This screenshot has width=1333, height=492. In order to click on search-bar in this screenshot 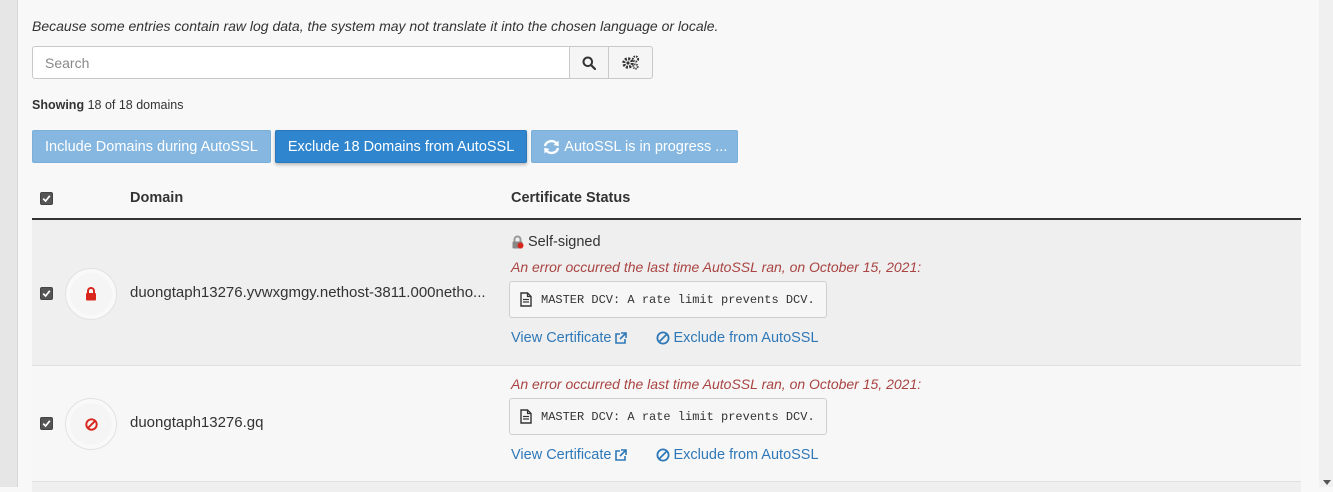, I will do `click(342, 62)`.